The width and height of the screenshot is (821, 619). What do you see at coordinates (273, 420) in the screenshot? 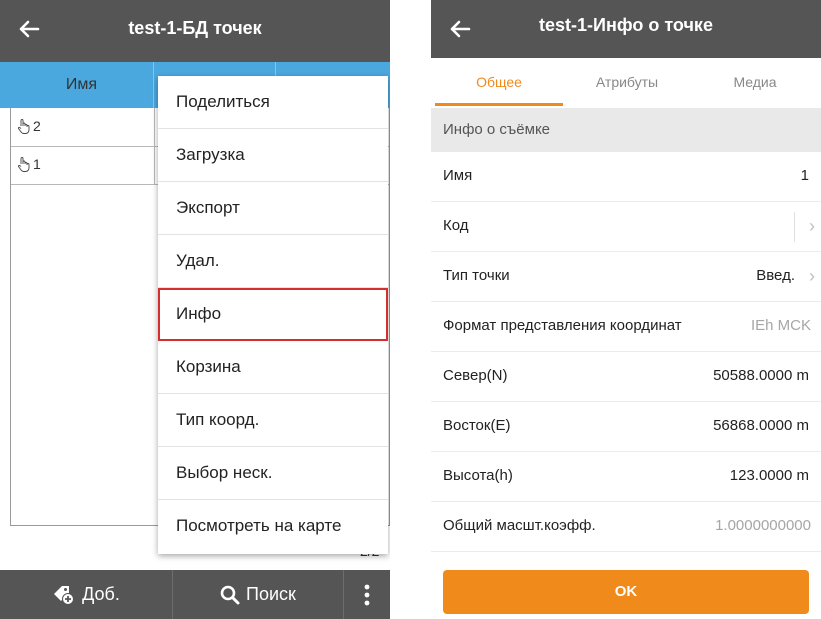
I see `menu-item-coord-type: Тип коорд.` at bounding box center [273, 420].